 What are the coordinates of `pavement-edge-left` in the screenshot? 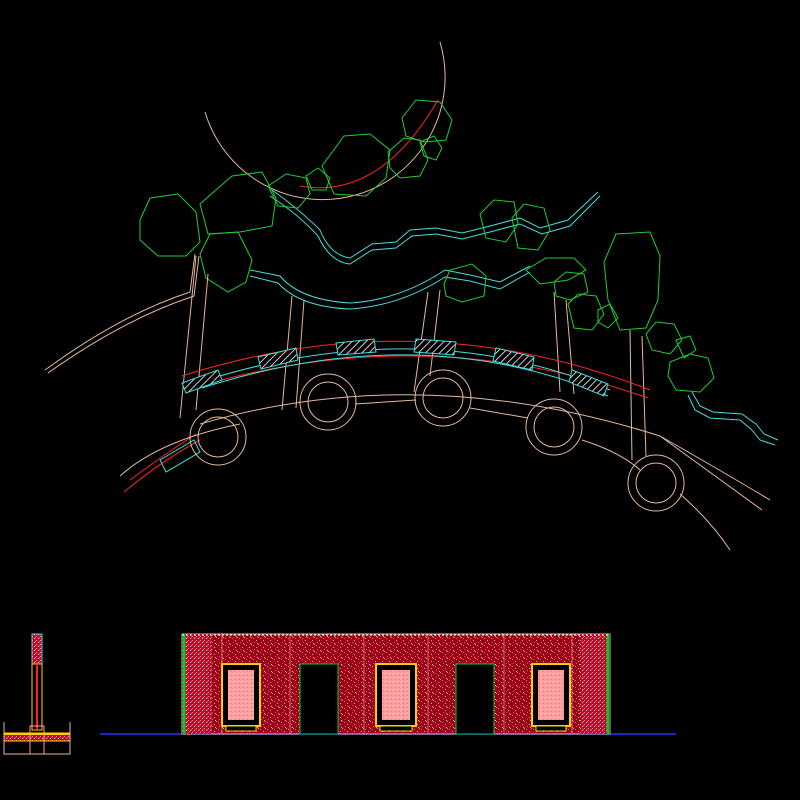 It's located at (120, 312).